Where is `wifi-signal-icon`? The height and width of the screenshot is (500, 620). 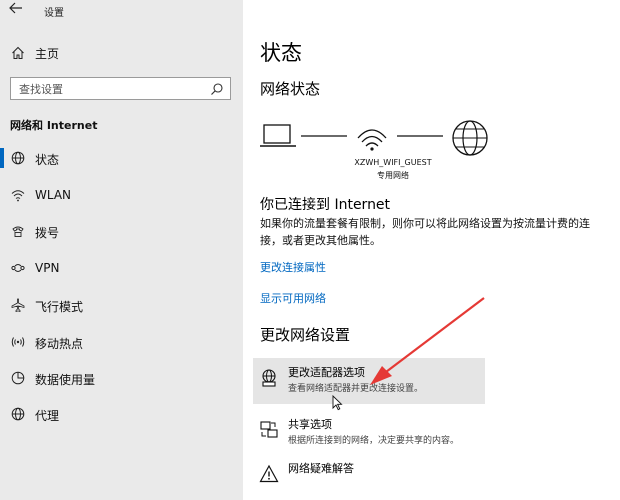
wifi-signal-icon is located at coordinates (372, 140).